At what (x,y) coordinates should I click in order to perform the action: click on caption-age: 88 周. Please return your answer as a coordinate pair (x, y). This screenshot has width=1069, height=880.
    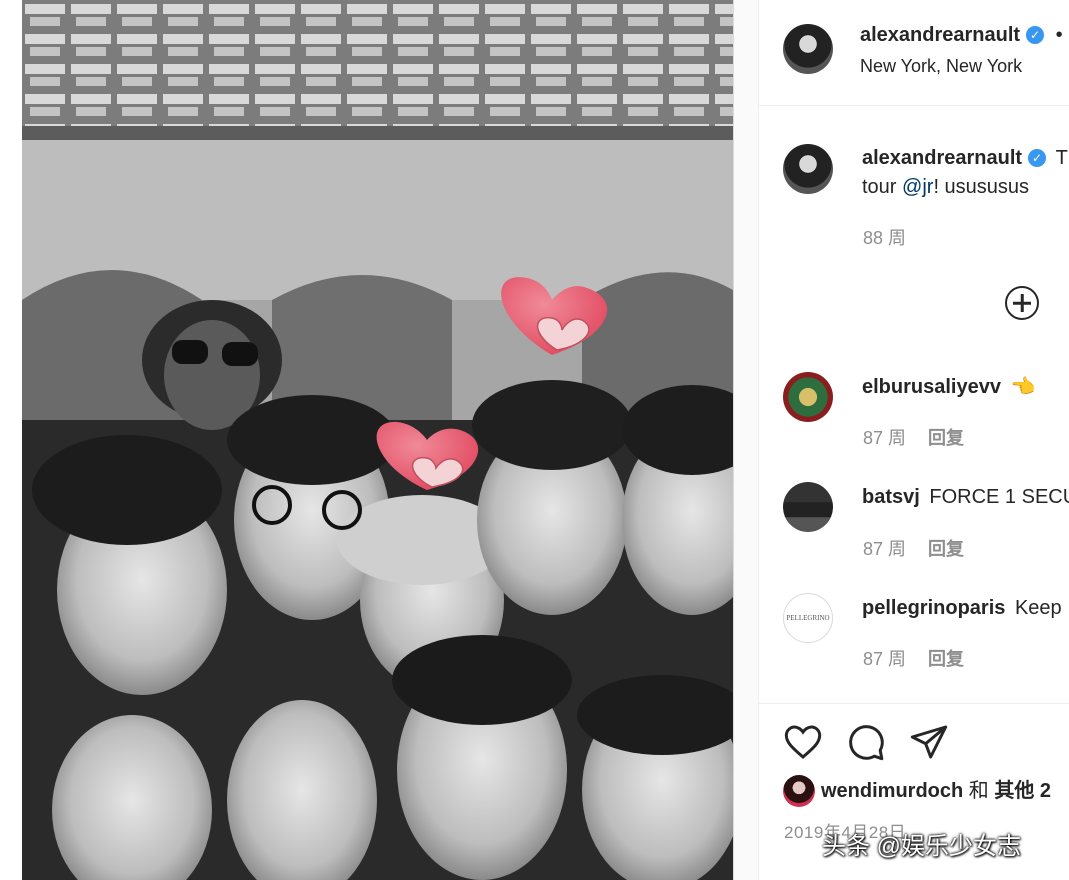
    Looking at the image, I should click on (884, 237).